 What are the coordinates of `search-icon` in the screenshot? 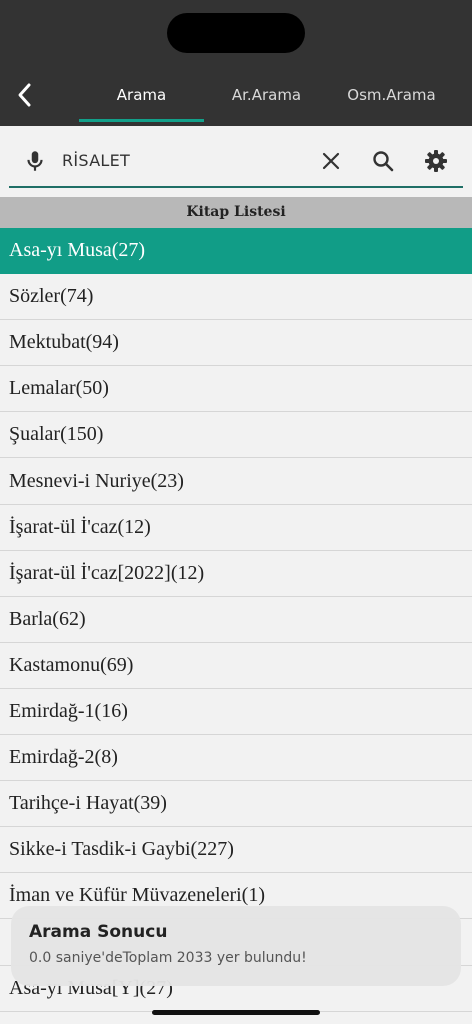 It's located at (383, 161).